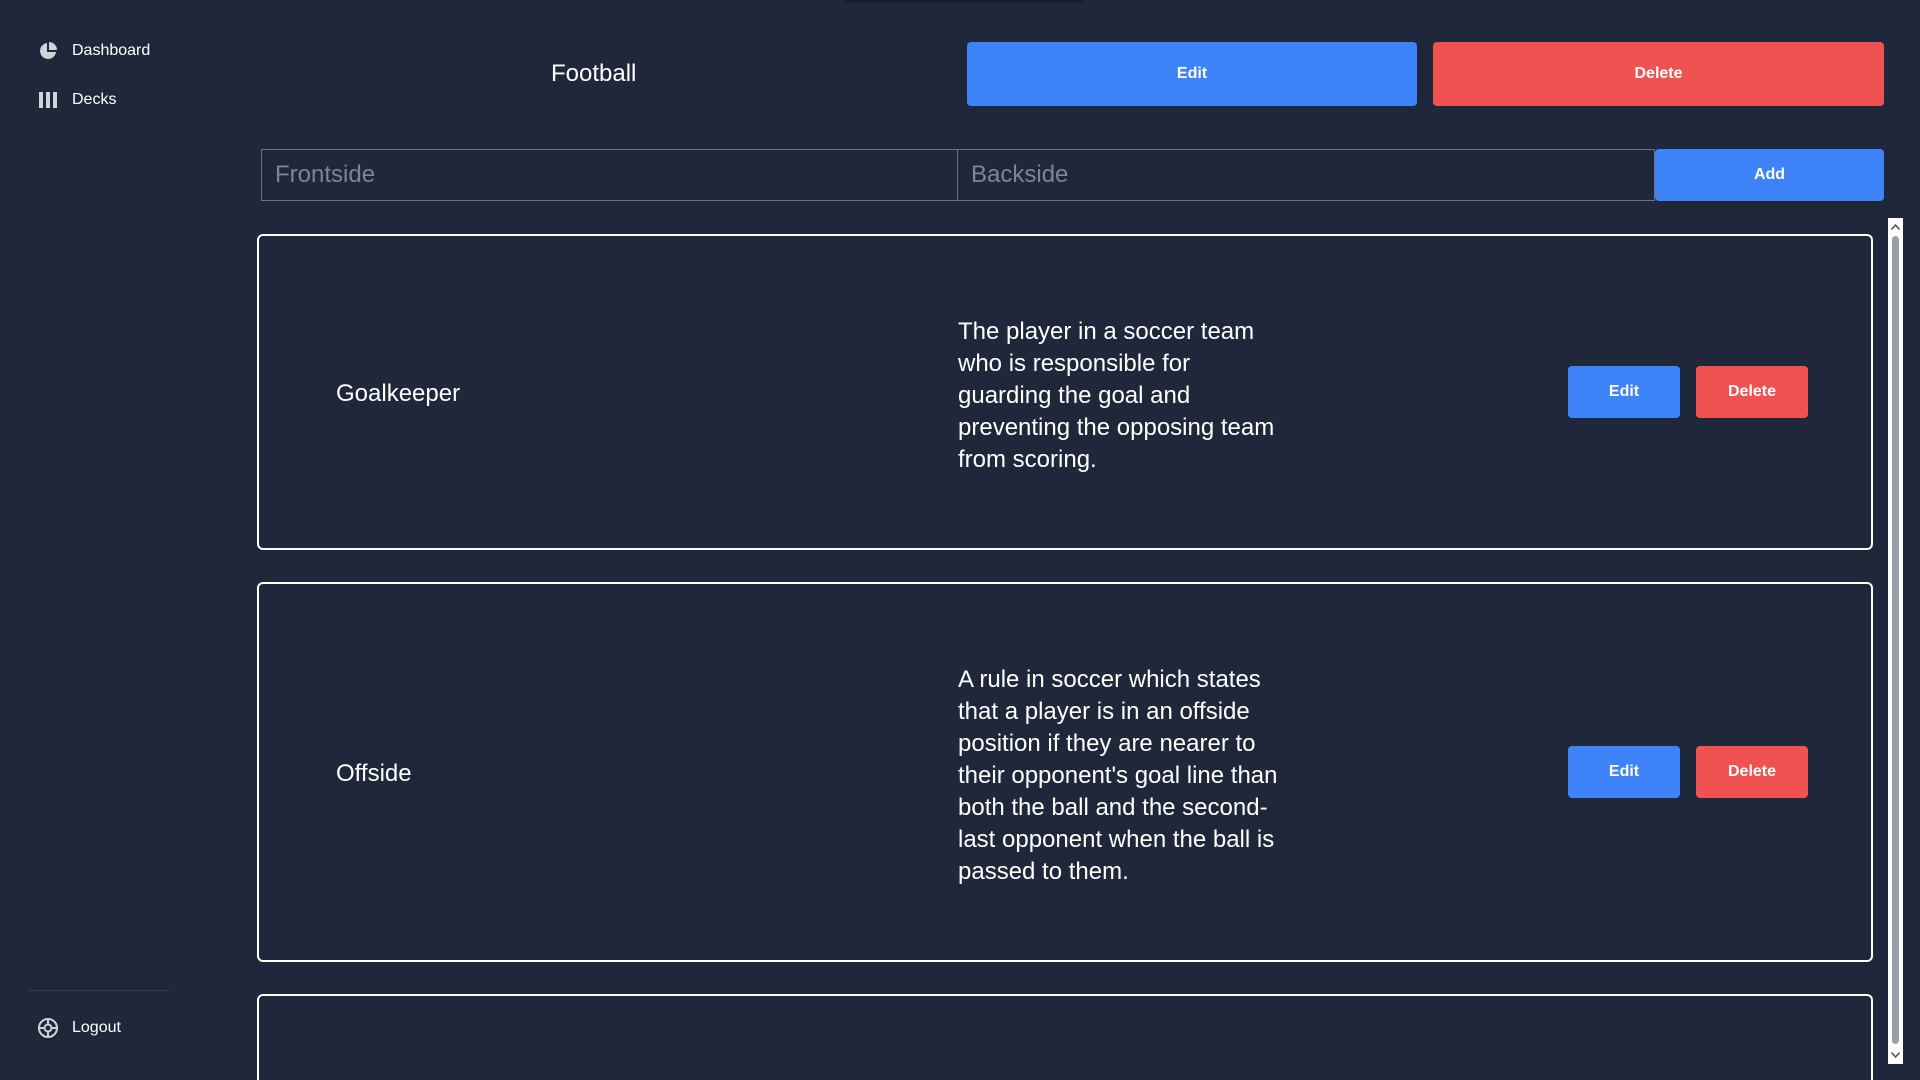 Image resolution: width=1920 pixels, height=1080 pixels. I want to click on sidebar-item-decks: Decks, so click(76, 100).